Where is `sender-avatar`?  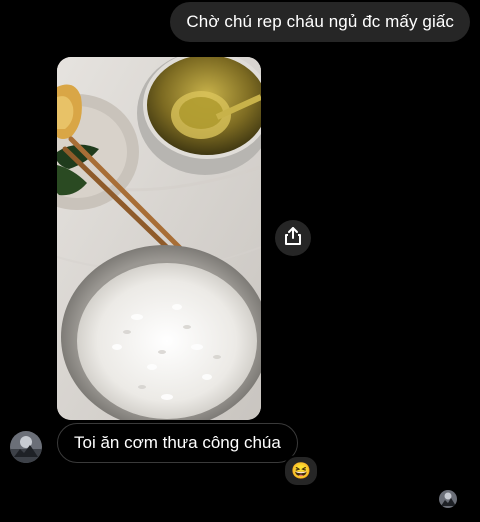 sender-avatar is located at coordinates (26, 447).